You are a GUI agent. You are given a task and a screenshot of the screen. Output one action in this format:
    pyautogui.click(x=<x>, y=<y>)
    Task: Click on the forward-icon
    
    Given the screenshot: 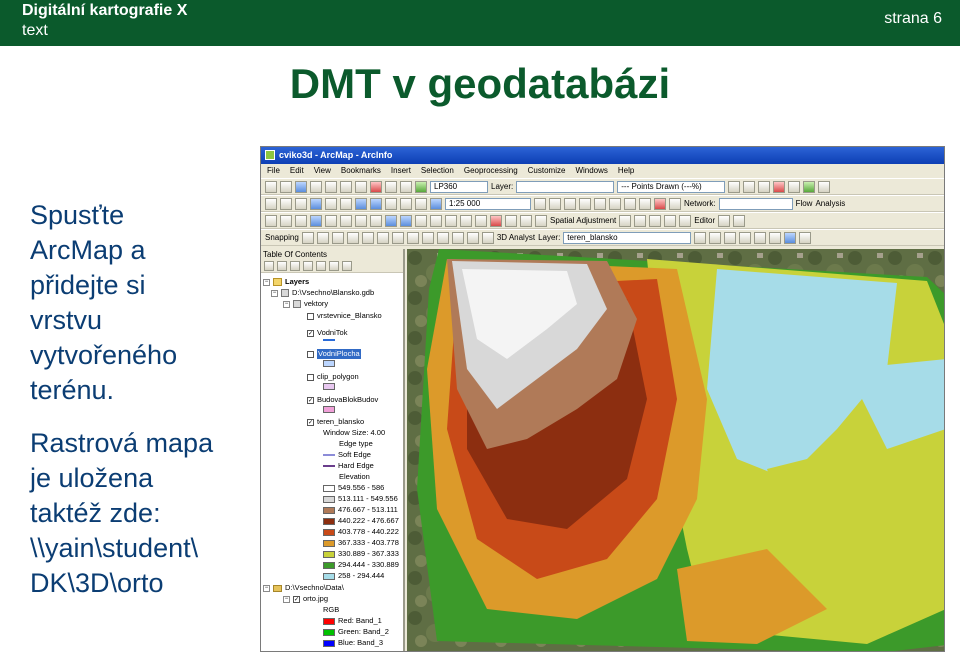 What is the action you would take?
    pyautogui.click(x=376, y=203)
    